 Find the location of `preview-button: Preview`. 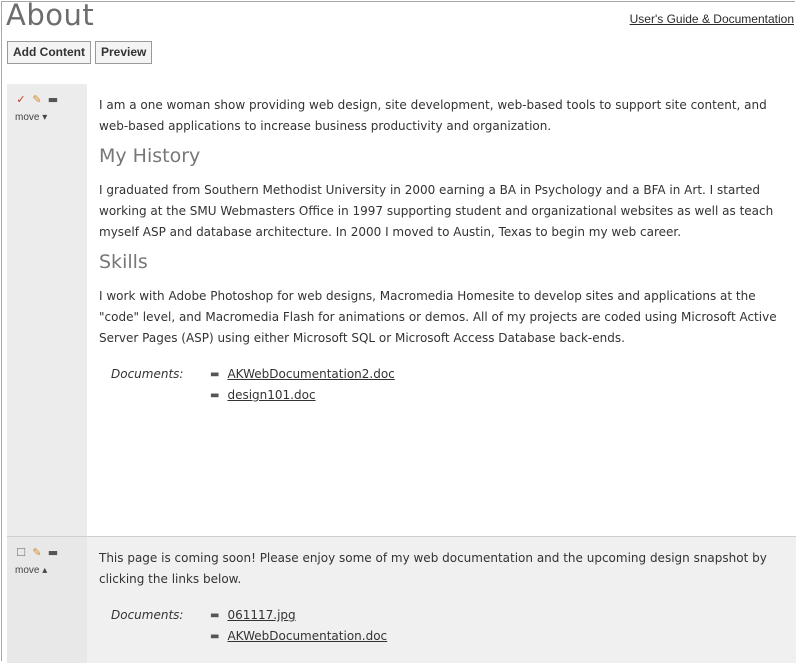

preview-button: Preview is located at coordinates (123, 52).